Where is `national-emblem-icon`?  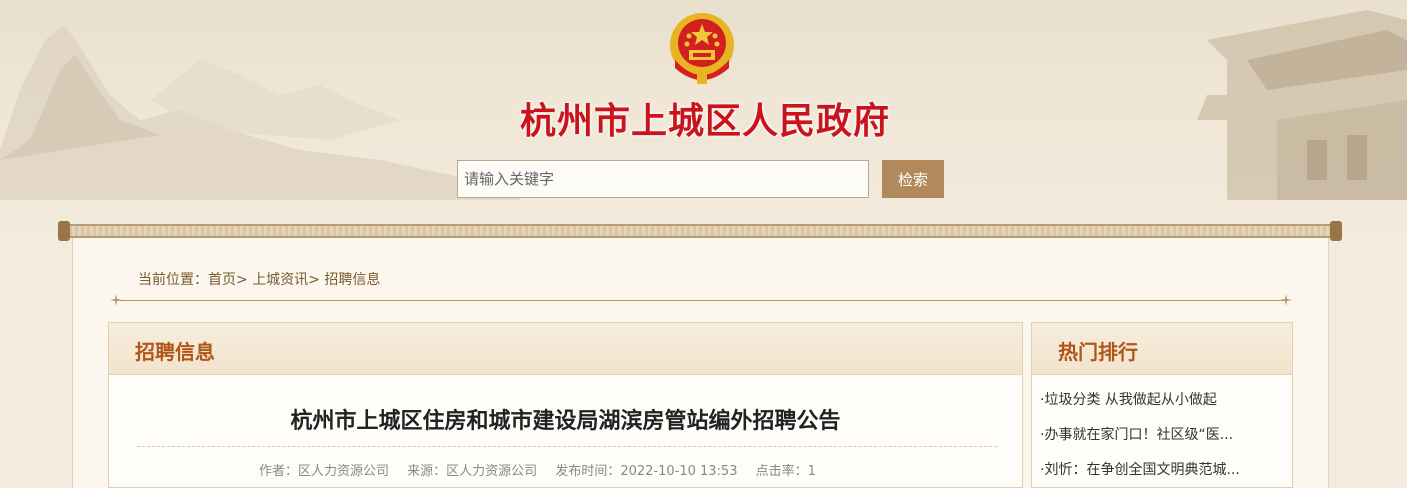 national-emblem-icon is located at coordinates (702, 48).